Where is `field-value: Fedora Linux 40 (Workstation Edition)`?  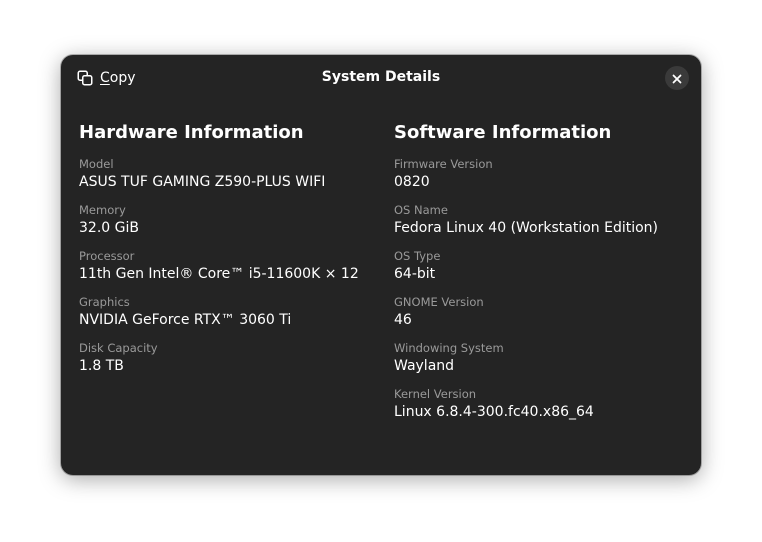
field-value: Fedora Linux 40 (Workstation Edition) is located at coordinates (526, 228).